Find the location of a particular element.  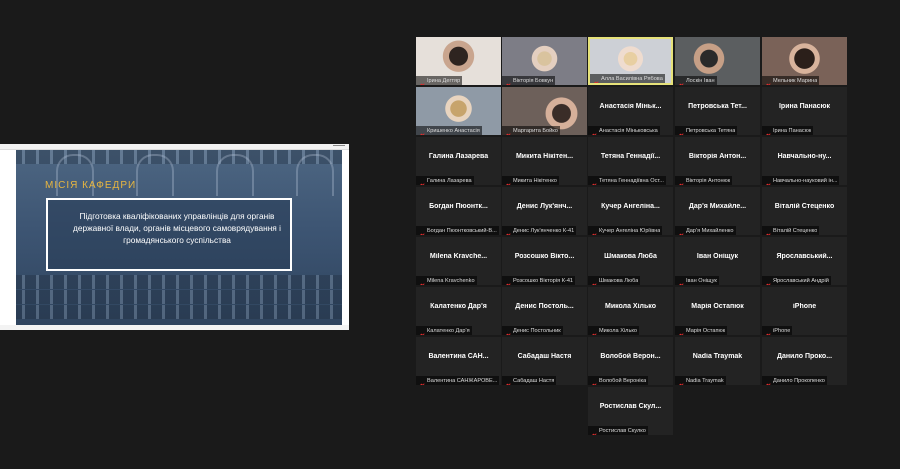

participant-tile: Сабадаш Настя Сабадаш Настя is located at coordinates (544, 361).